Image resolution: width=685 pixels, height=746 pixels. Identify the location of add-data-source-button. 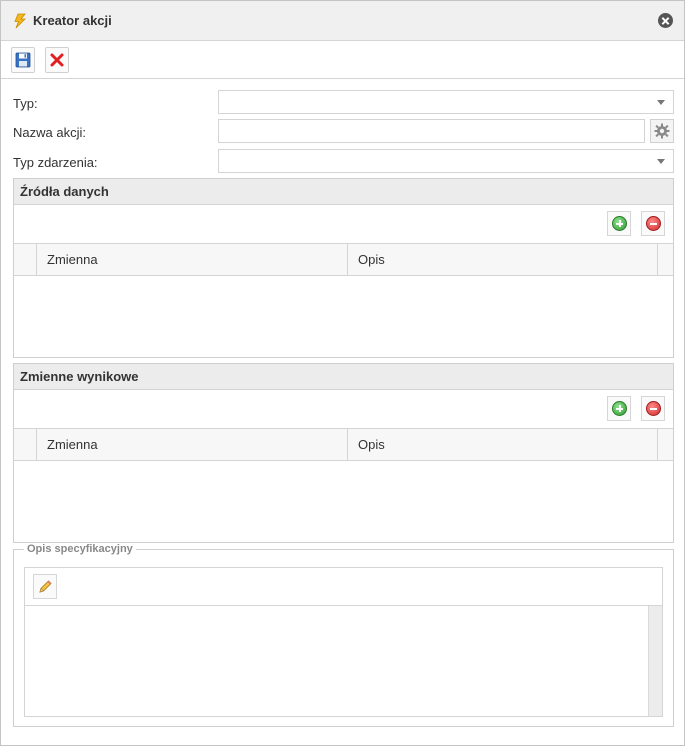
(619, 223).